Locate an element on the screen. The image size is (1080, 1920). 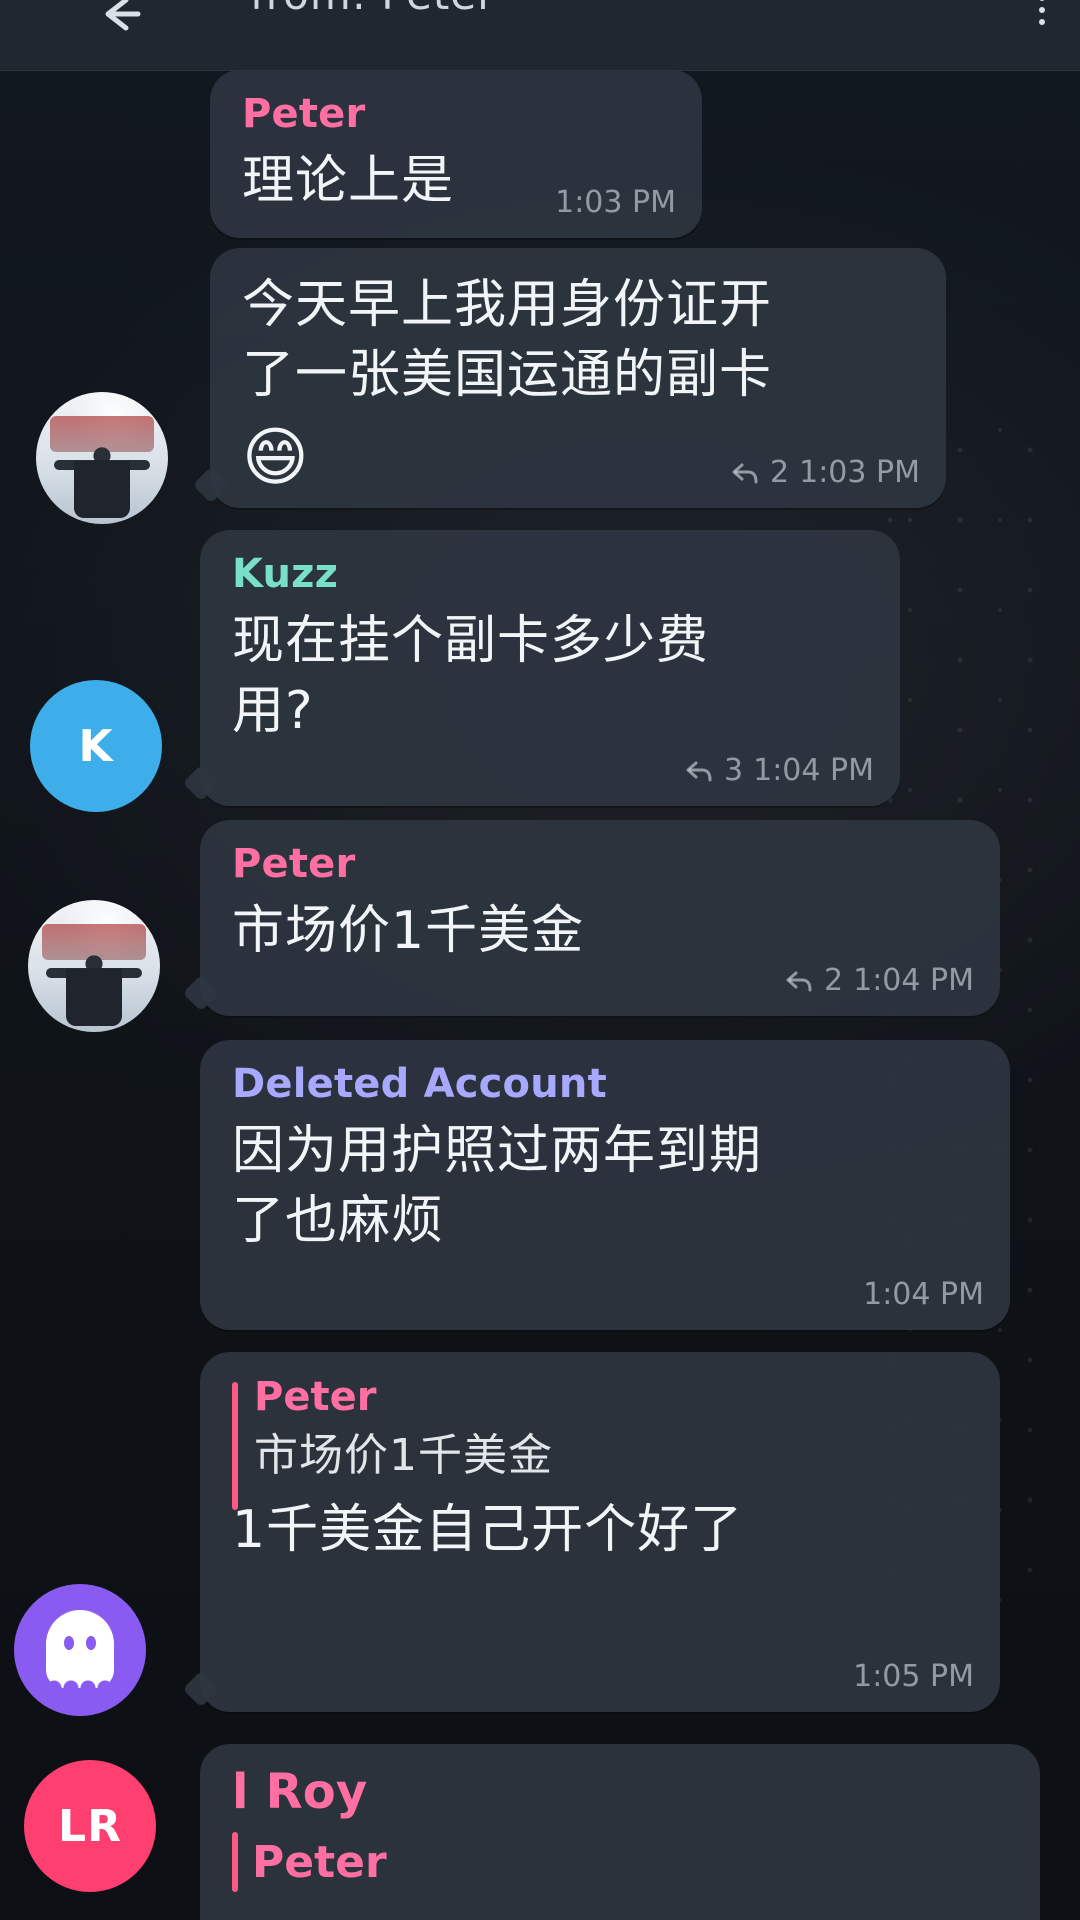
message-sender: Deleted Account is located at coordinates (419, 1084).